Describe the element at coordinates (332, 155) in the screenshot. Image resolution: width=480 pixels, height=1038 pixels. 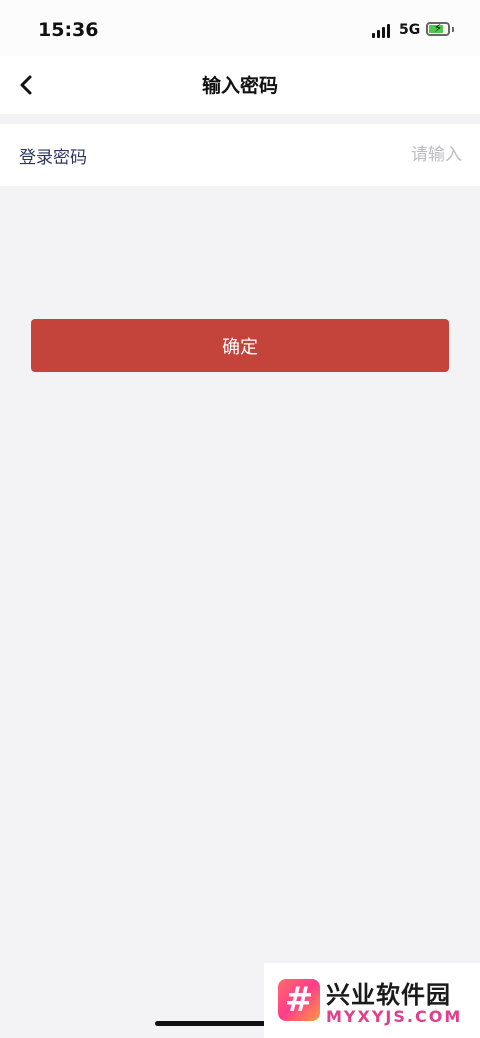
I see `password-input` at that location.